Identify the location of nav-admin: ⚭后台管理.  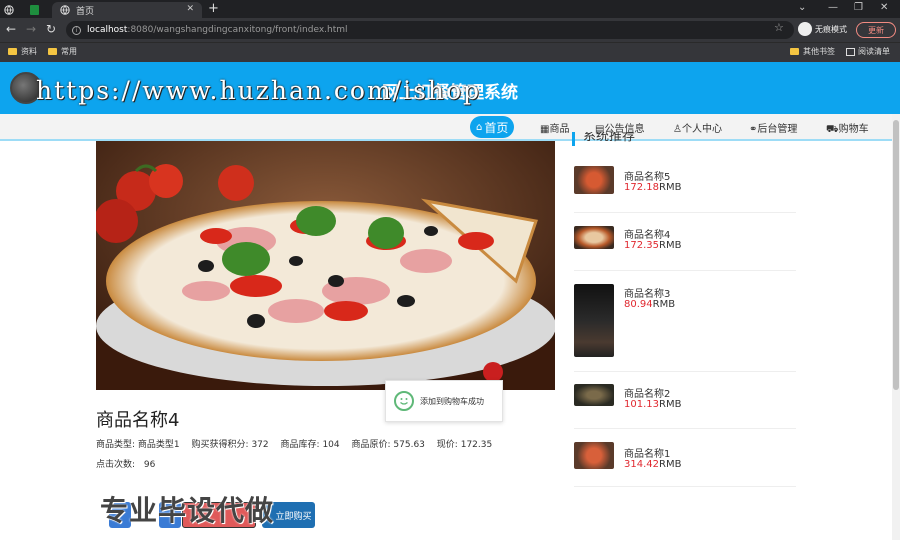
(773, 127).